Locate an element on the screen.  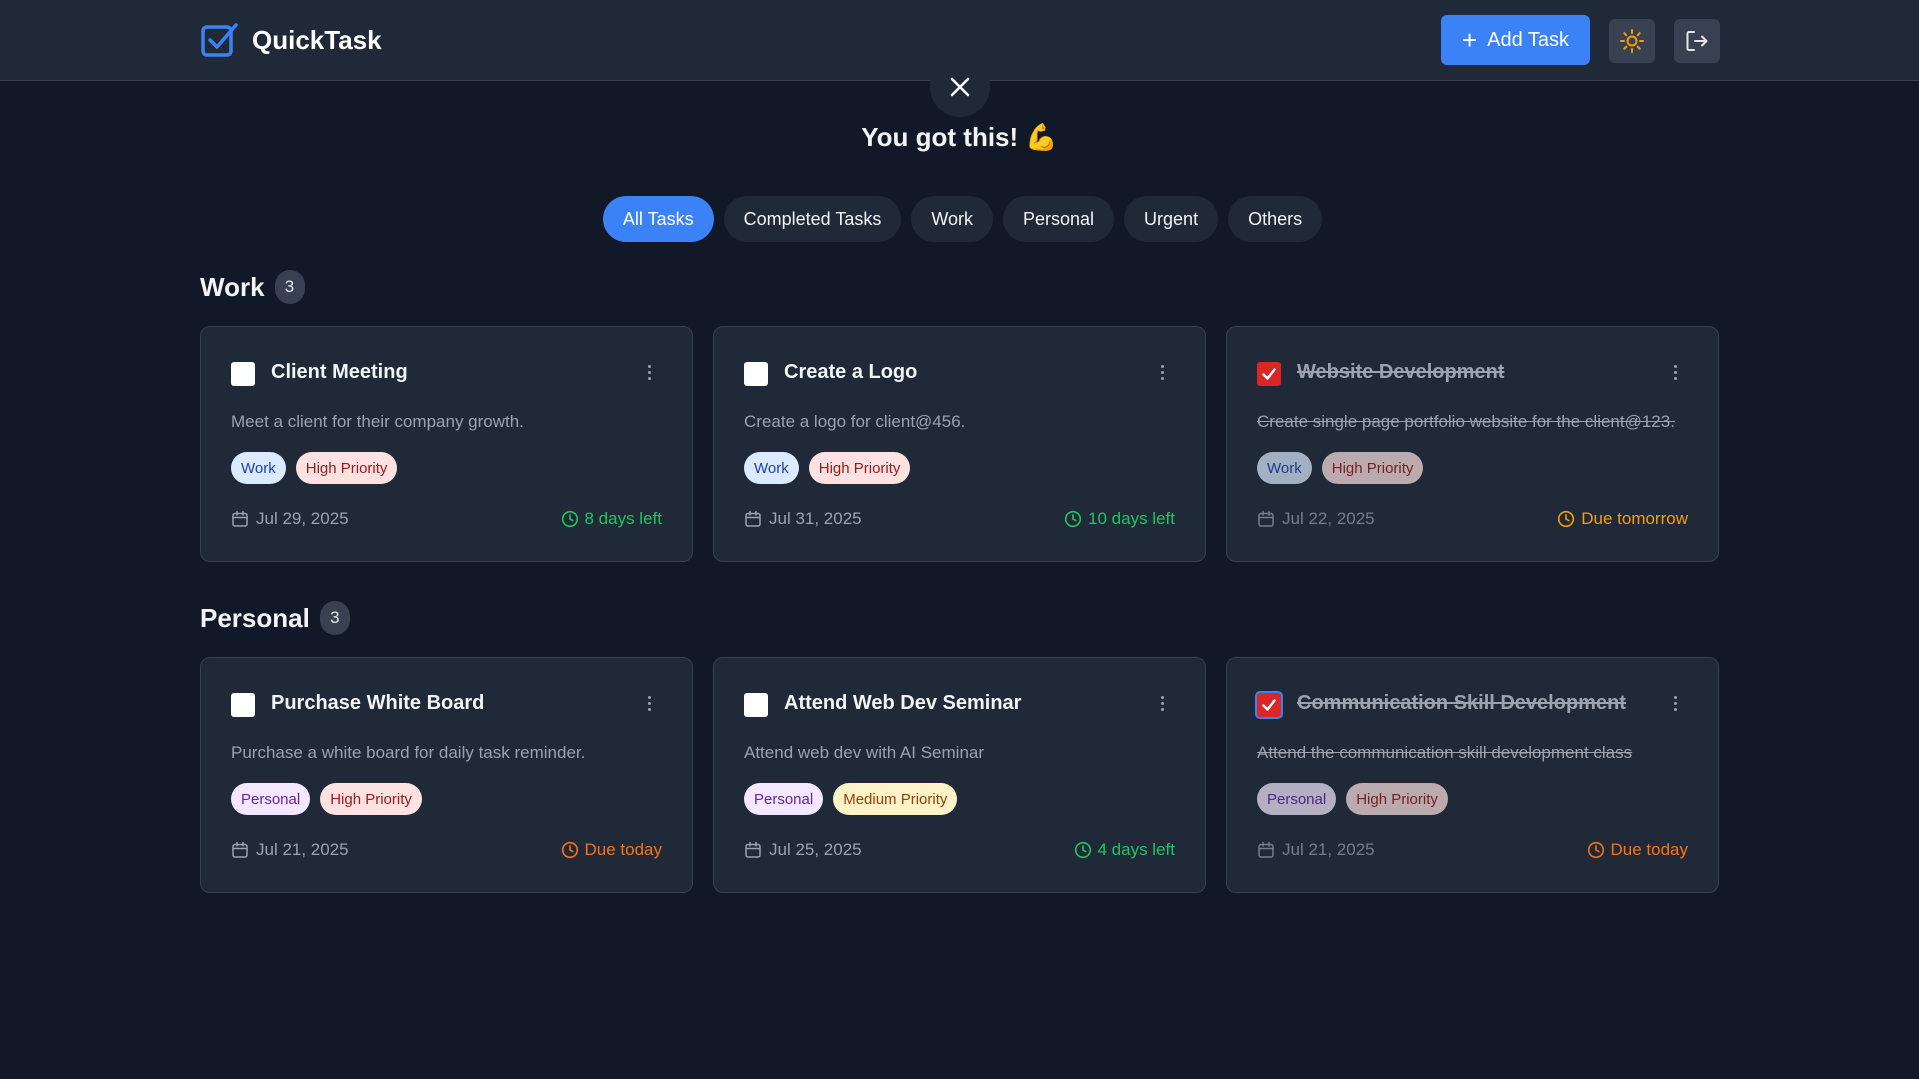
motivation-message: You got this! 💪 is located at coordinates (959, 137).